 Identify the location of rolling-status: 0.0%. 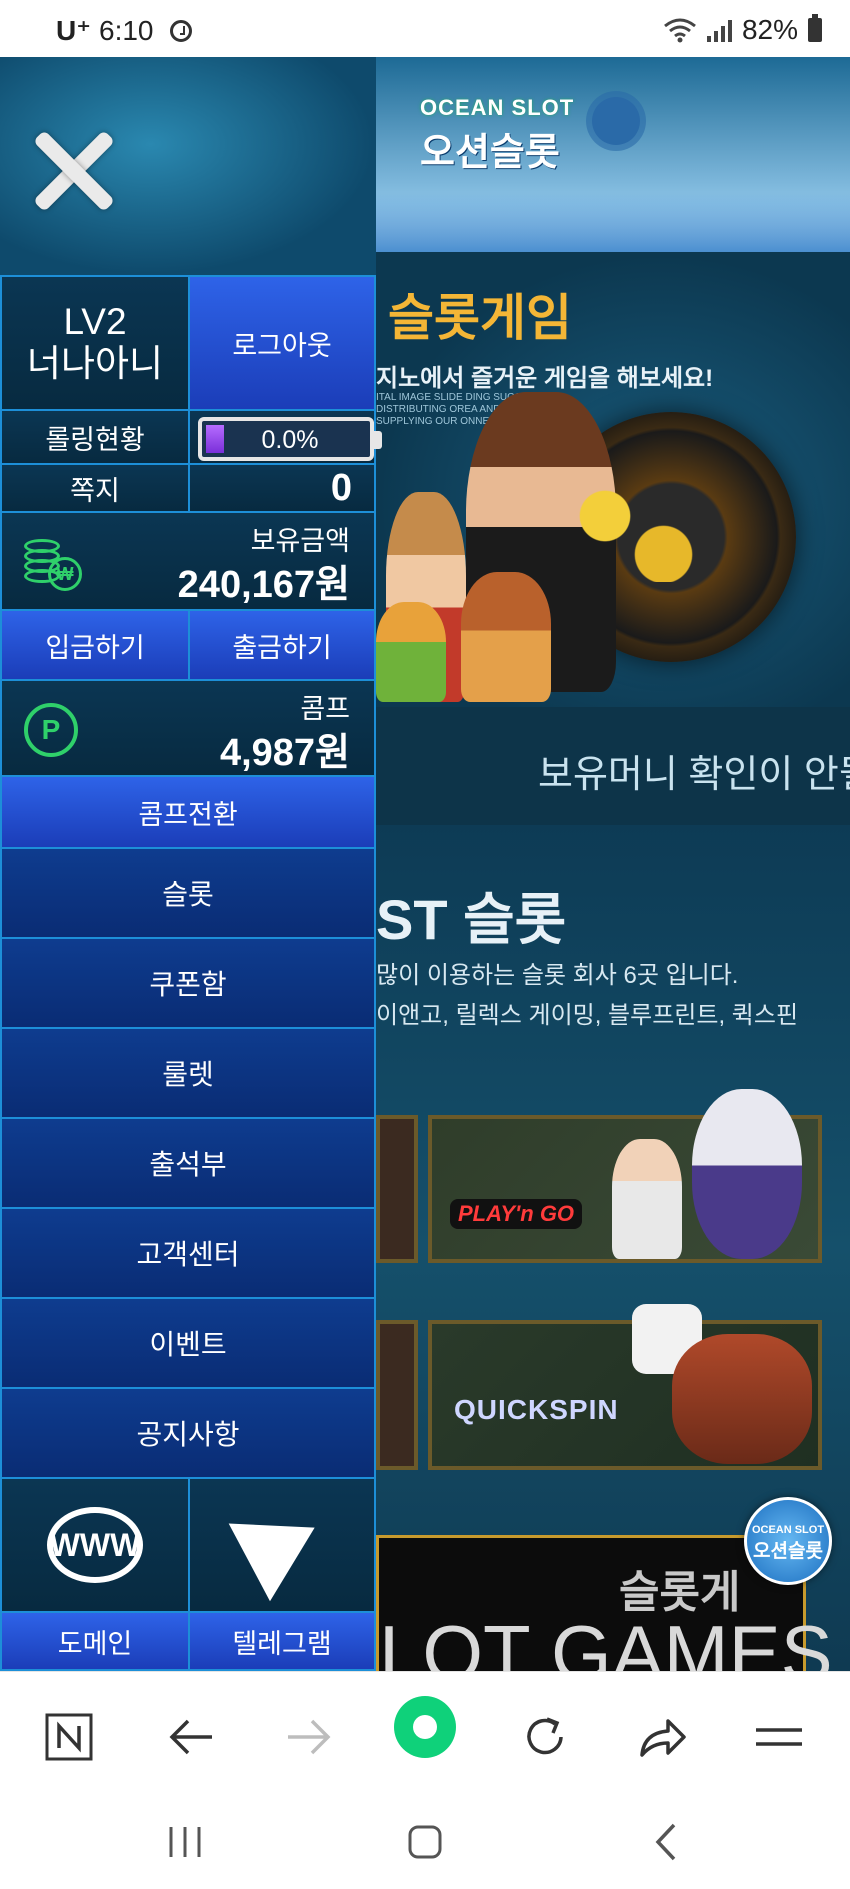
(285, 437).